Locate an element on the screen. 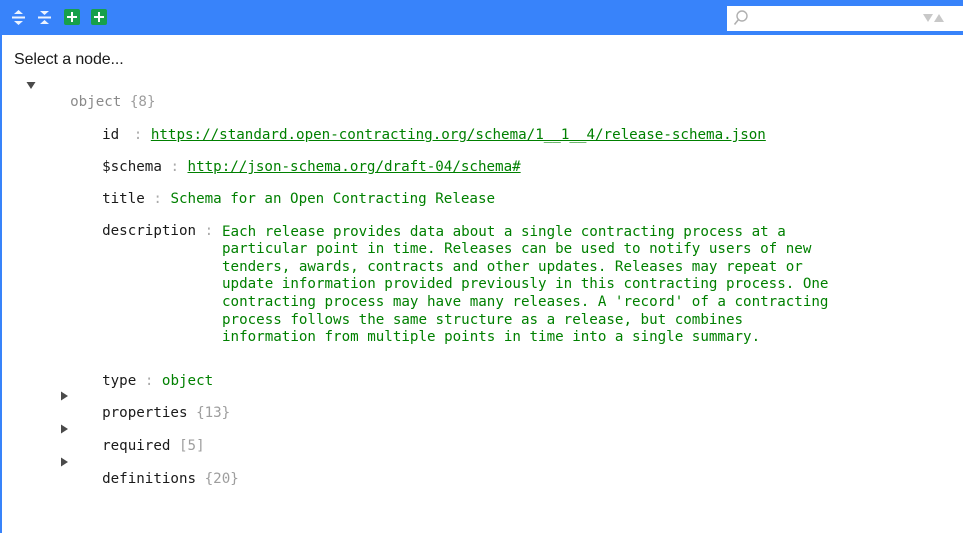 Image resolution: width=963 pixels, height=533 pixels. field-value-link: http://json-schema.org/draft-04/schema# is located at coordinates (354, 167).